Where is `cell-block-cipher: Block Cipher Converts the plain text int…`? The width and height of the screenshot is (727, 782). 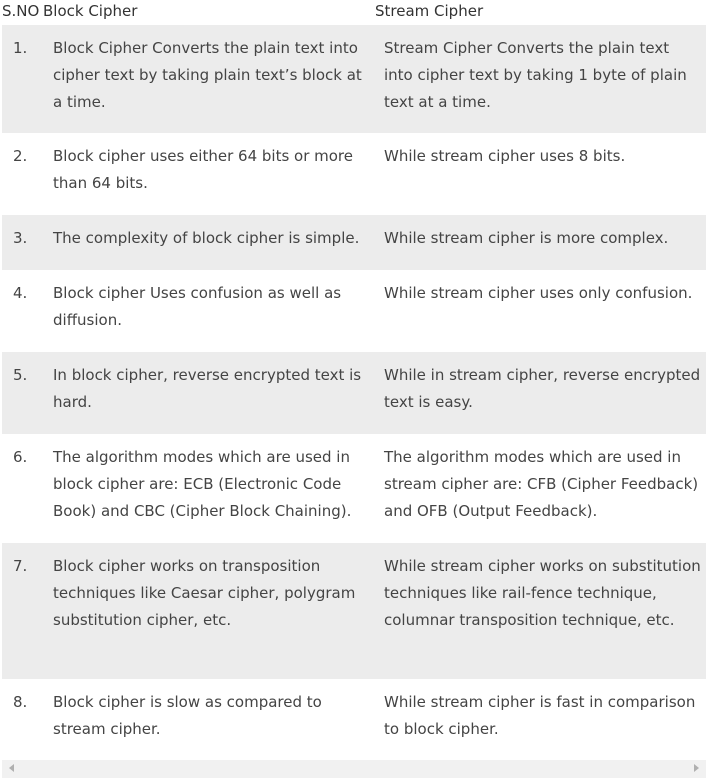 cell-block-cipher: Block Cipher Converts the plain text int… is located at coordinates (207, 75).